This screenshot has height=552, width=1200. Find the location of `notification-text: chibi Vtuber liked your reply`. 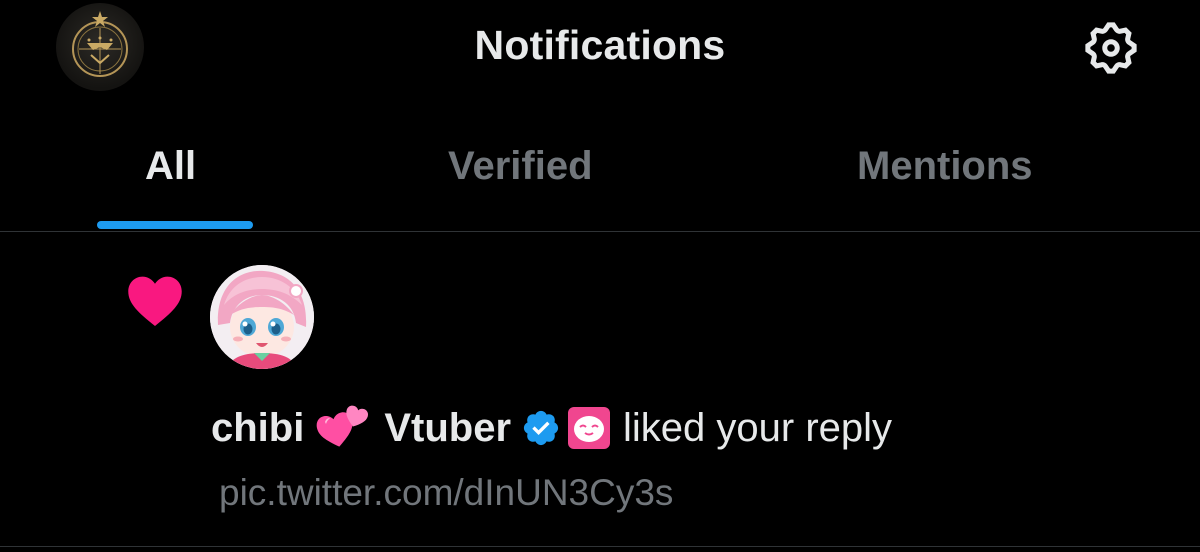

notification-text: chibi Vtuber liked your reply is located at coordinates (551, 428).